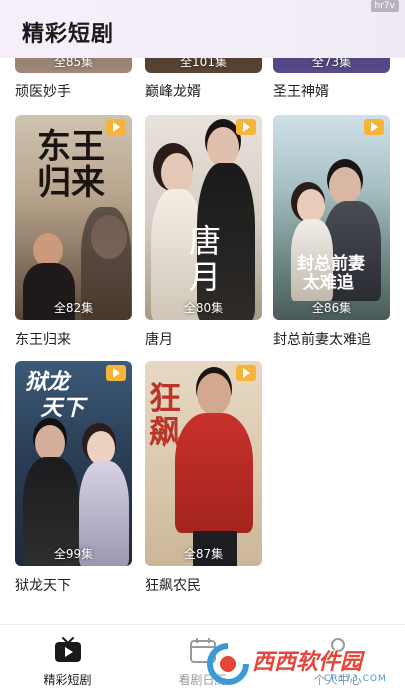 The height and width of the screenshot is (692, 405). I want to click on drama-card: 狂飙 农民 全87集 狂飙农民, so click(203, 478).